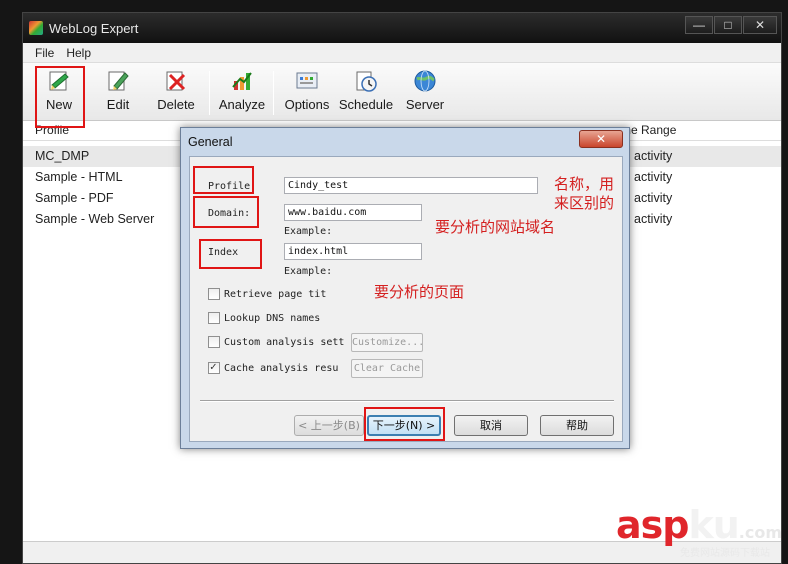 The width and height of the screenshot is (788, 564). What do you see at coordinates (242, 104) in the screenshot?
I see `analyze-label: Analyze` at bounding box center [242, 104].